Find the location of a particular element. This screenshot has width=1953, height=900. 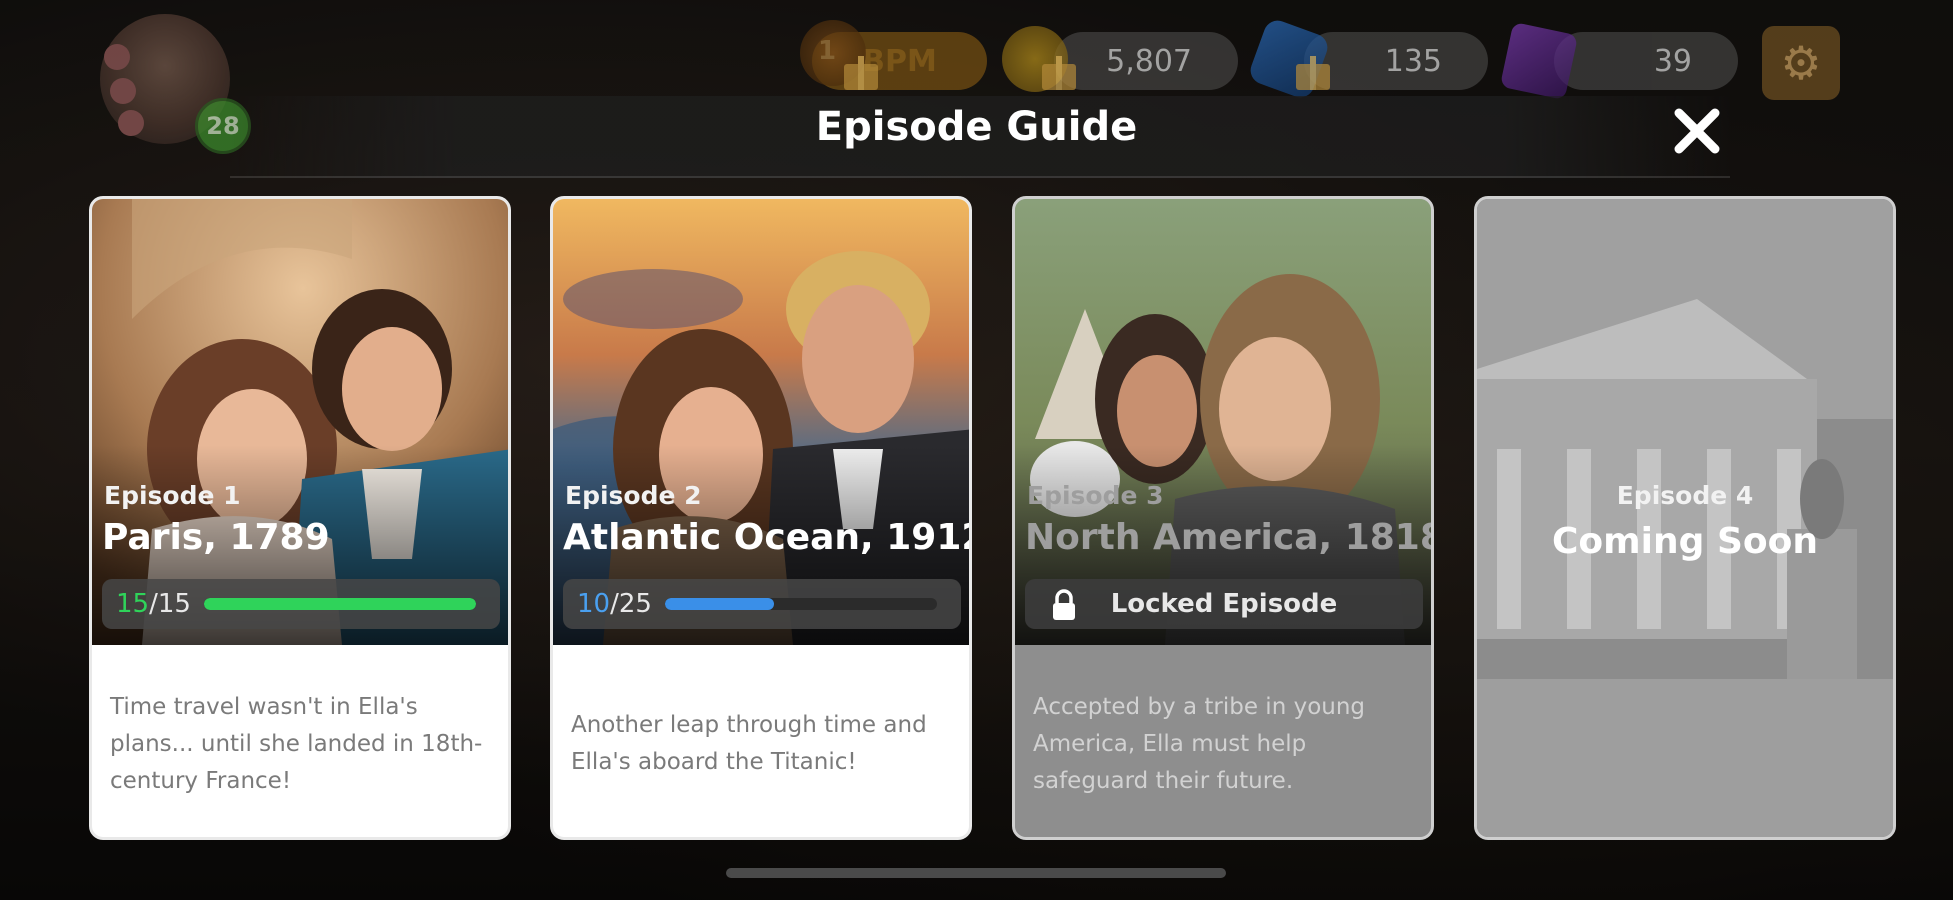

episode-label: Episode 3 is located at coordinates (1095, 495).